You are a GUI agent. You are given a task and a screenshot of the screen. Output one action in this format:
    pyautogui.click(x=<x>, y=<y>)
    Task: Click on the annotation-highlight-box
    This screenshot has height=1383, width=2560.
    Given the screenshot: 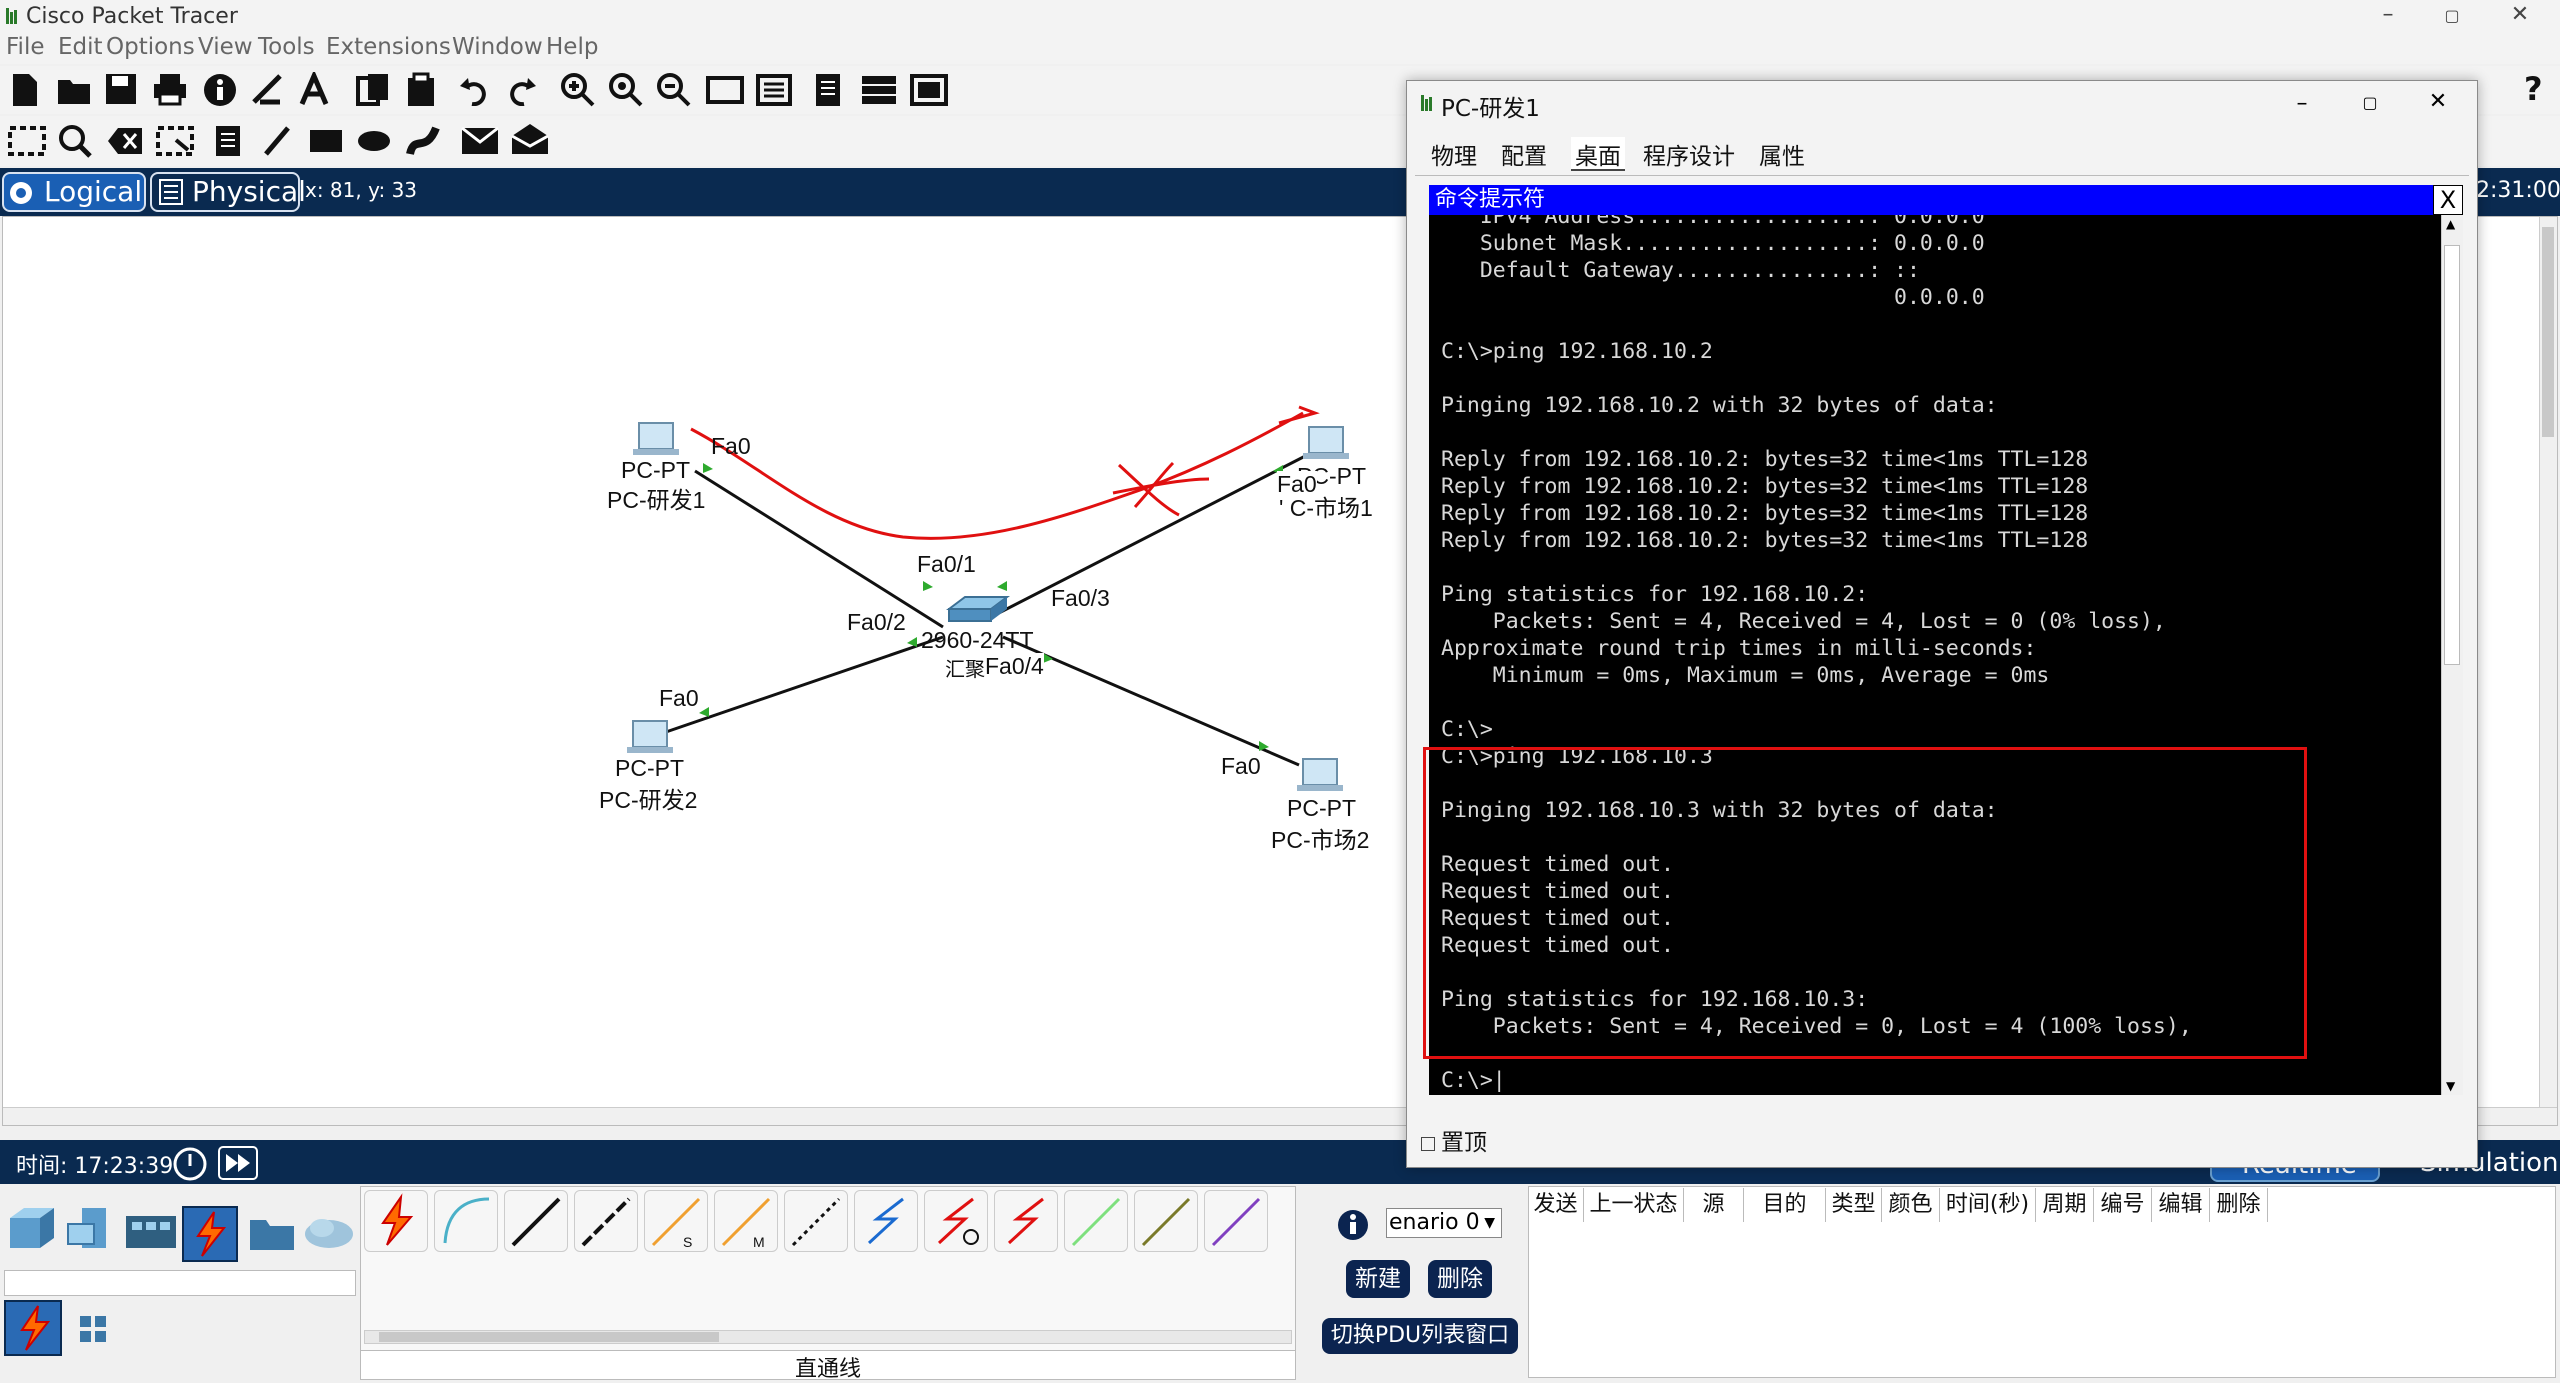 What is the action you would take?
    pyautogui.click(x=1865, y=903)
    